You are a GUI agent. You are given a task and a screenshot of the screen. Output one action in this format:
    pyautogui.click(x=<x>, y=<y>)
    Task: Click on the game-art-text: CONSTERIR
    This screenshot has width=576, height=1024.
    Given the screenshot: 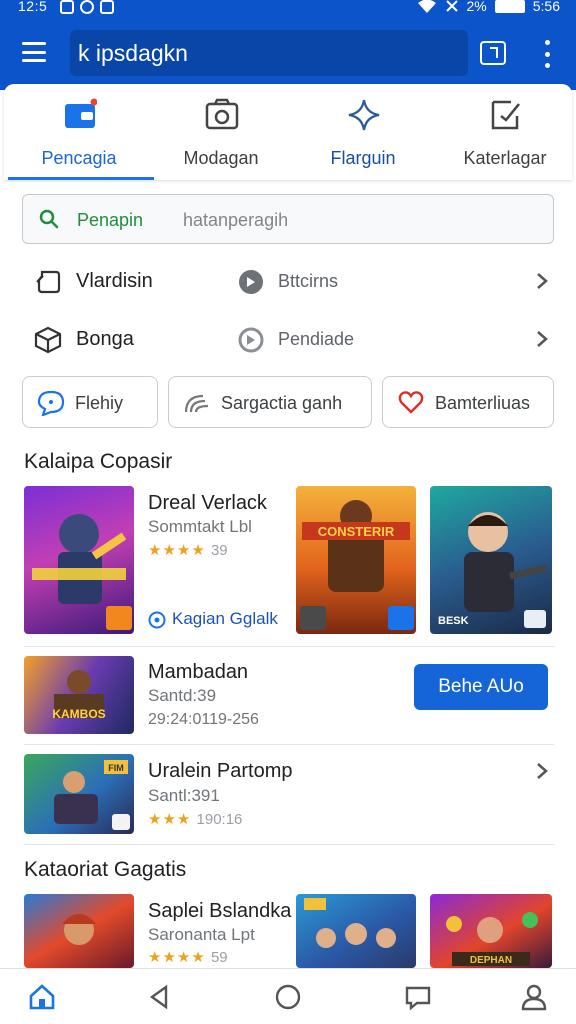 What is the action you would take?
    pyautogui.click(x=356, y=531)
    